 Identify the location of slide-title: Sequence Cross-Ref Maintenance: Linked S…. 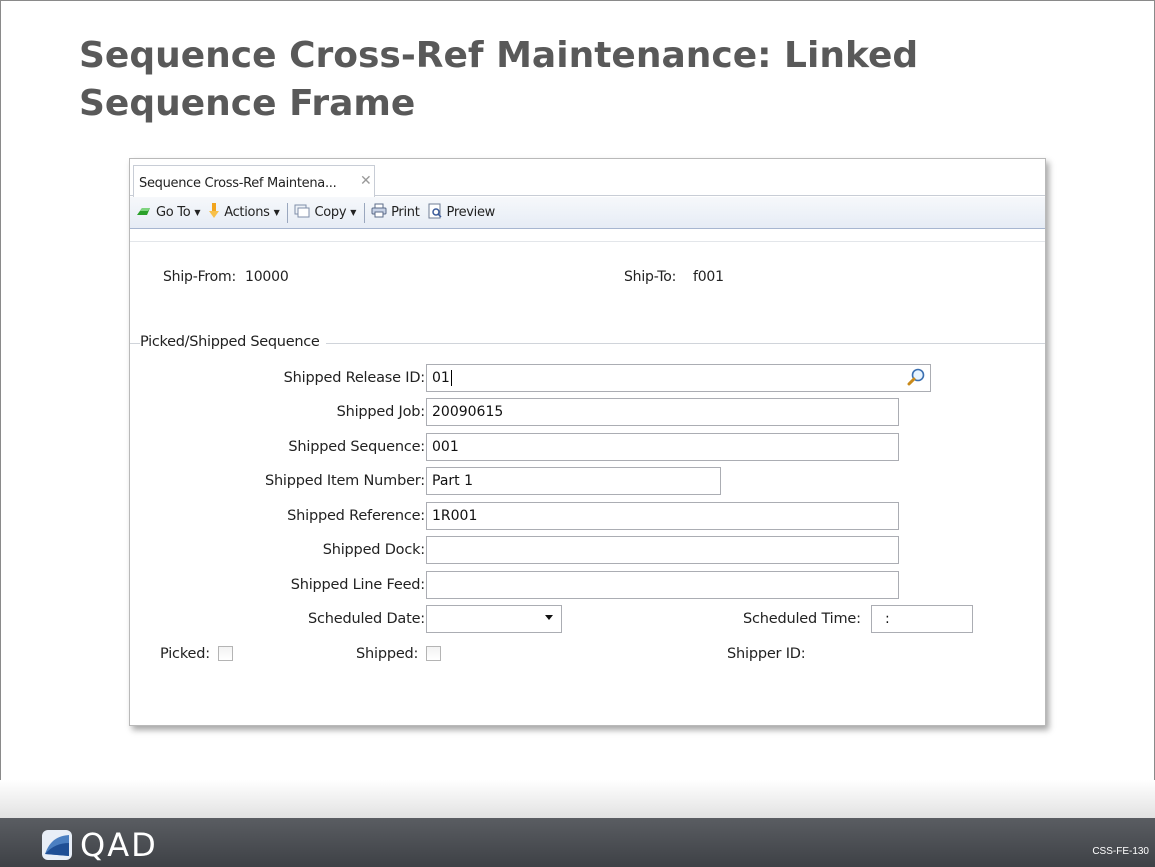
(499, 79).